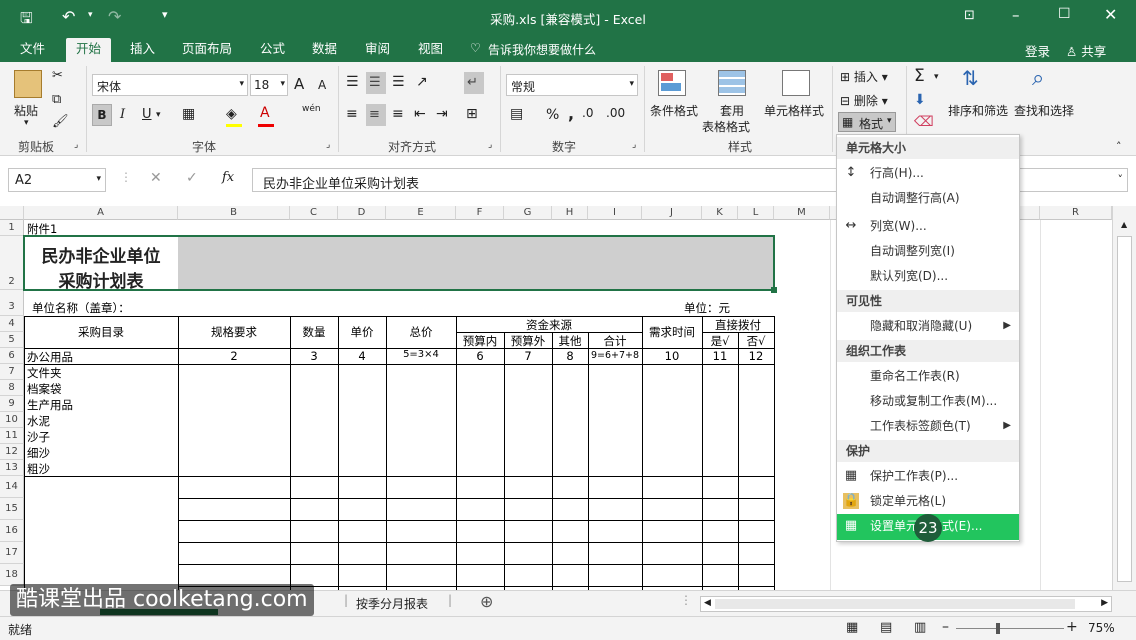  Describe the element at coordinates (674, 110) in the screenshot. I see `conditional-format-button: 条件格式` at that location.